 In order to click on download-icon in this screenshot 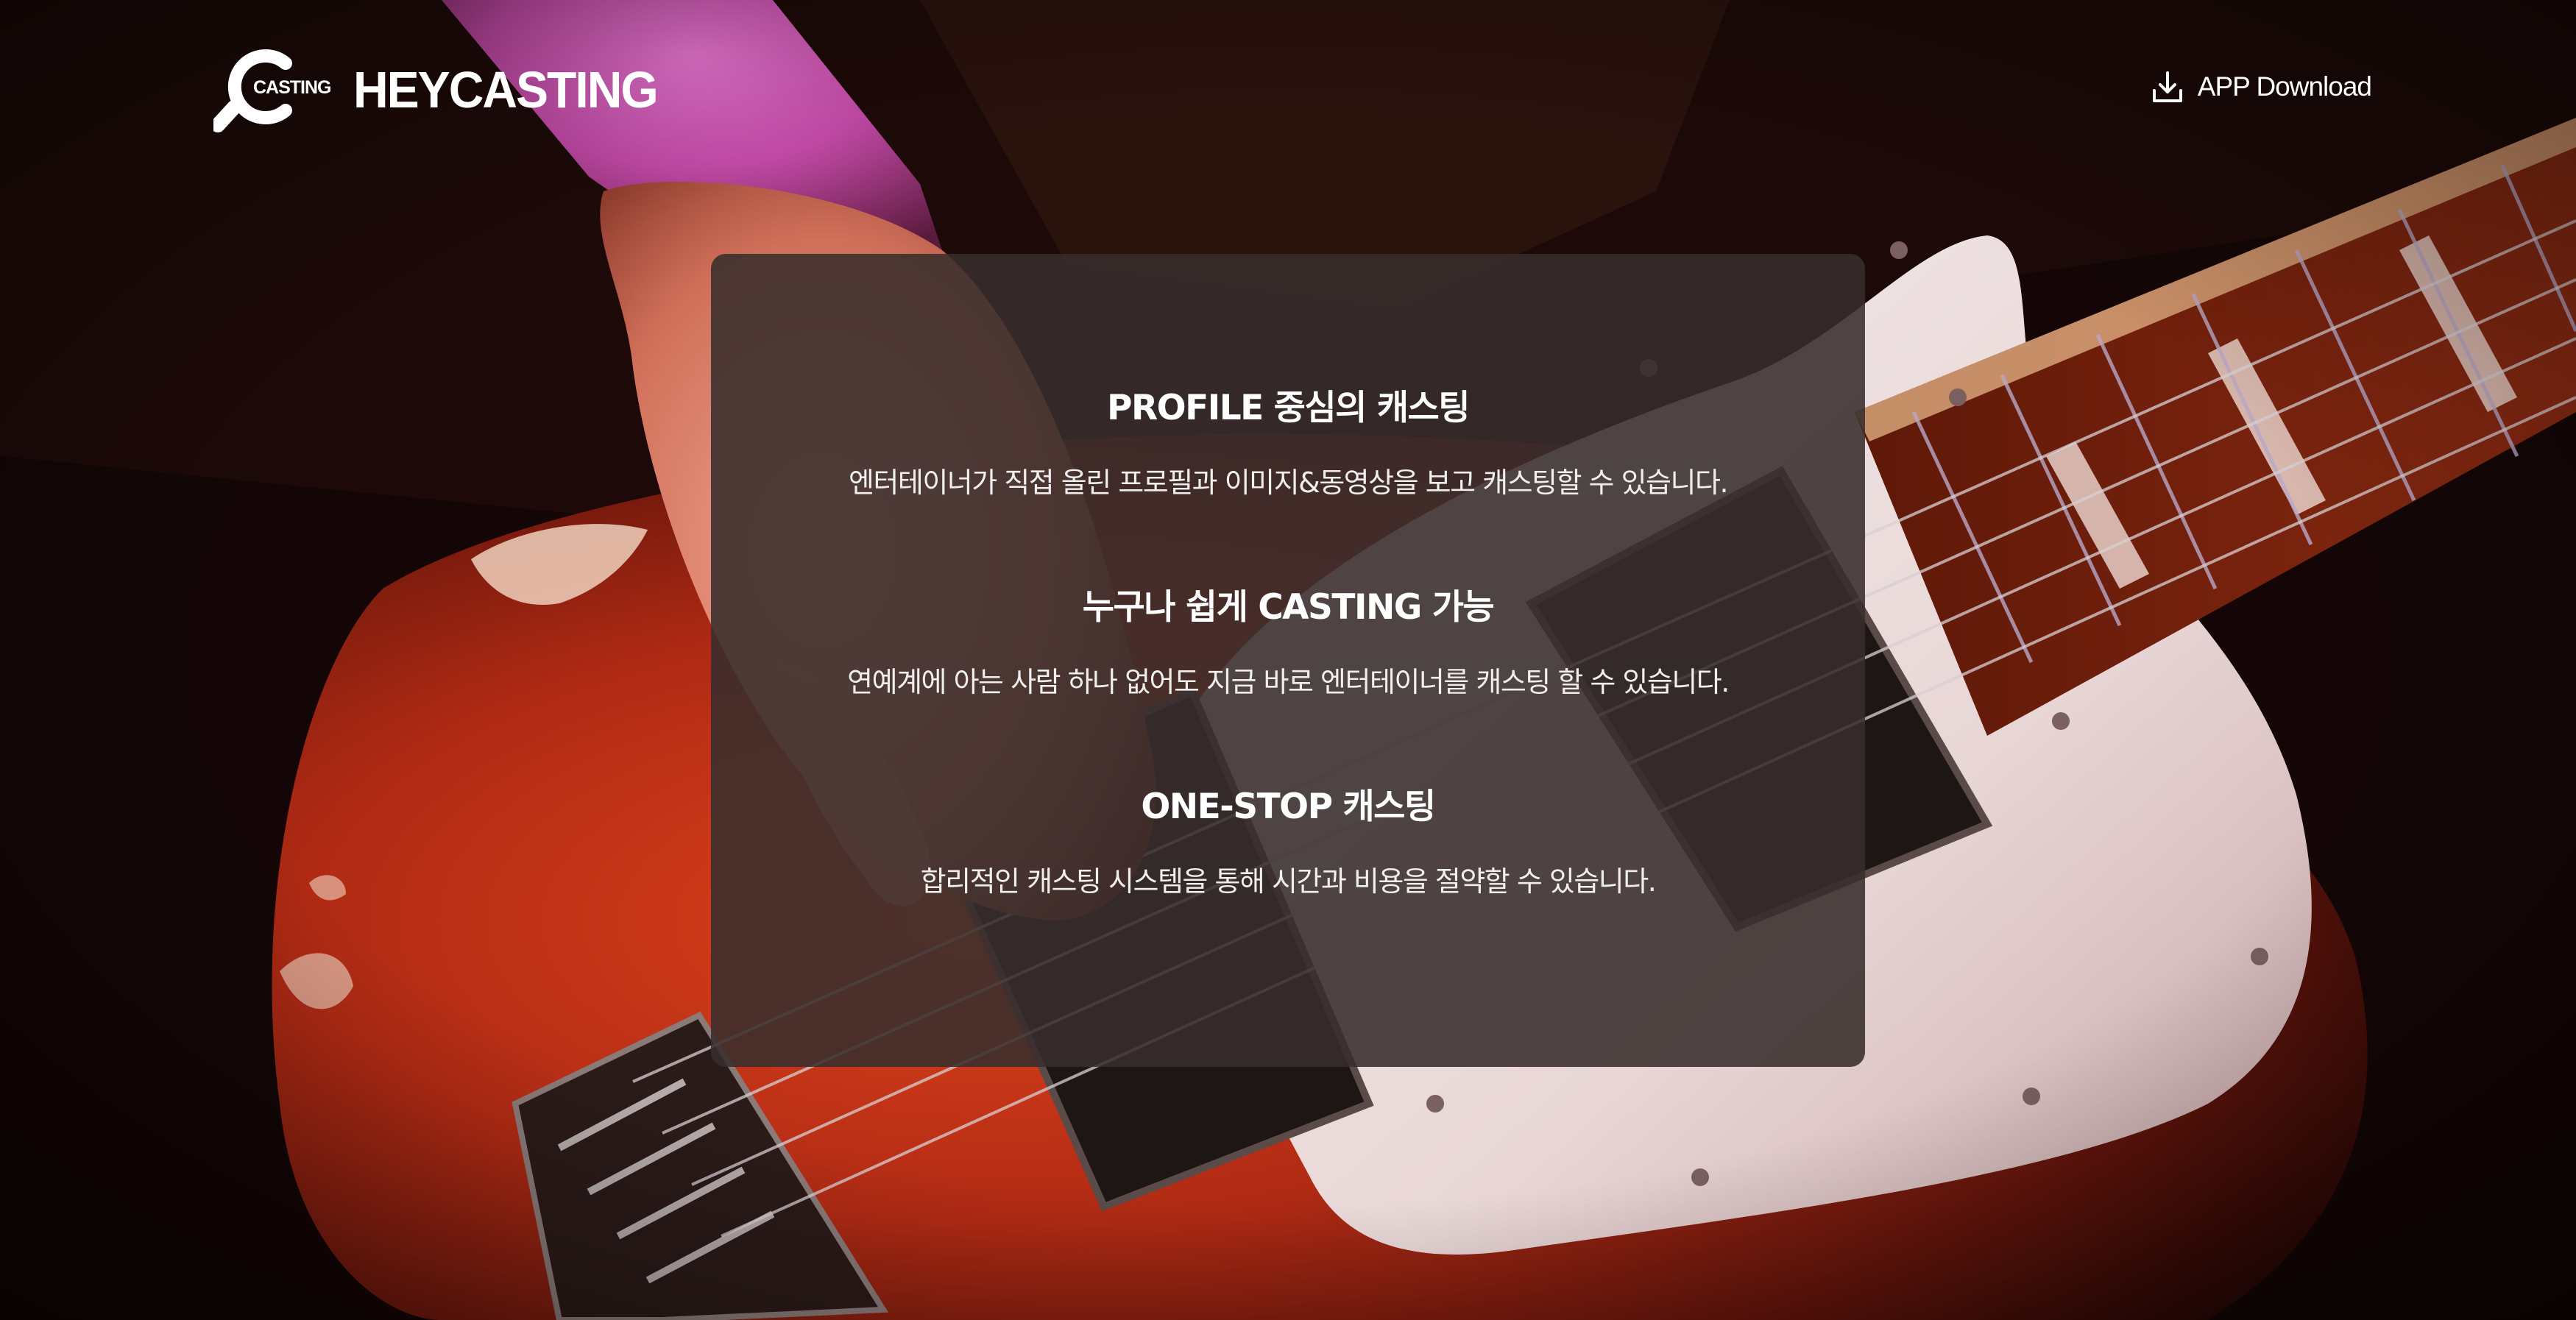, I will do `click(2167, 87)`.